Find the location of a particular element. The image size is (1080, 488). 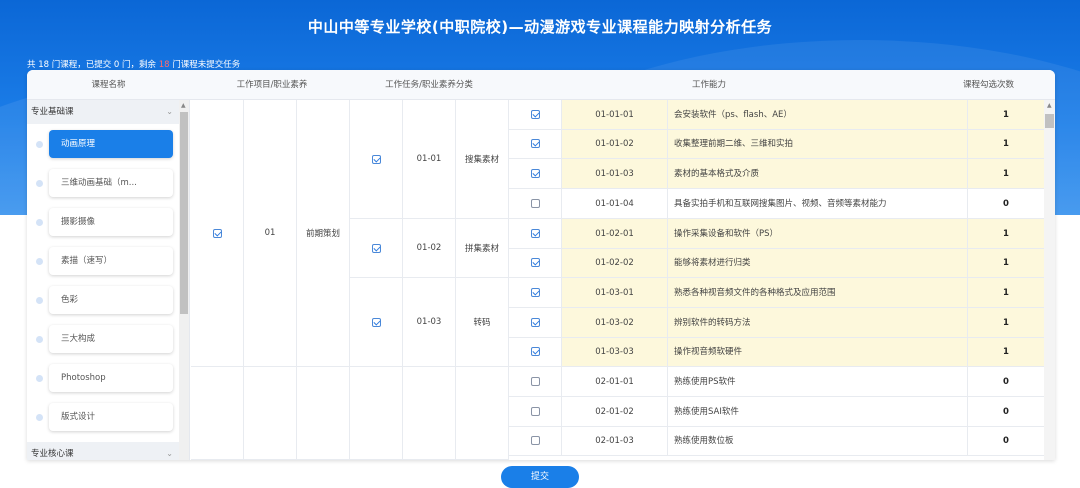

course-label: 版式设计 is located at coordinates (111, 417).